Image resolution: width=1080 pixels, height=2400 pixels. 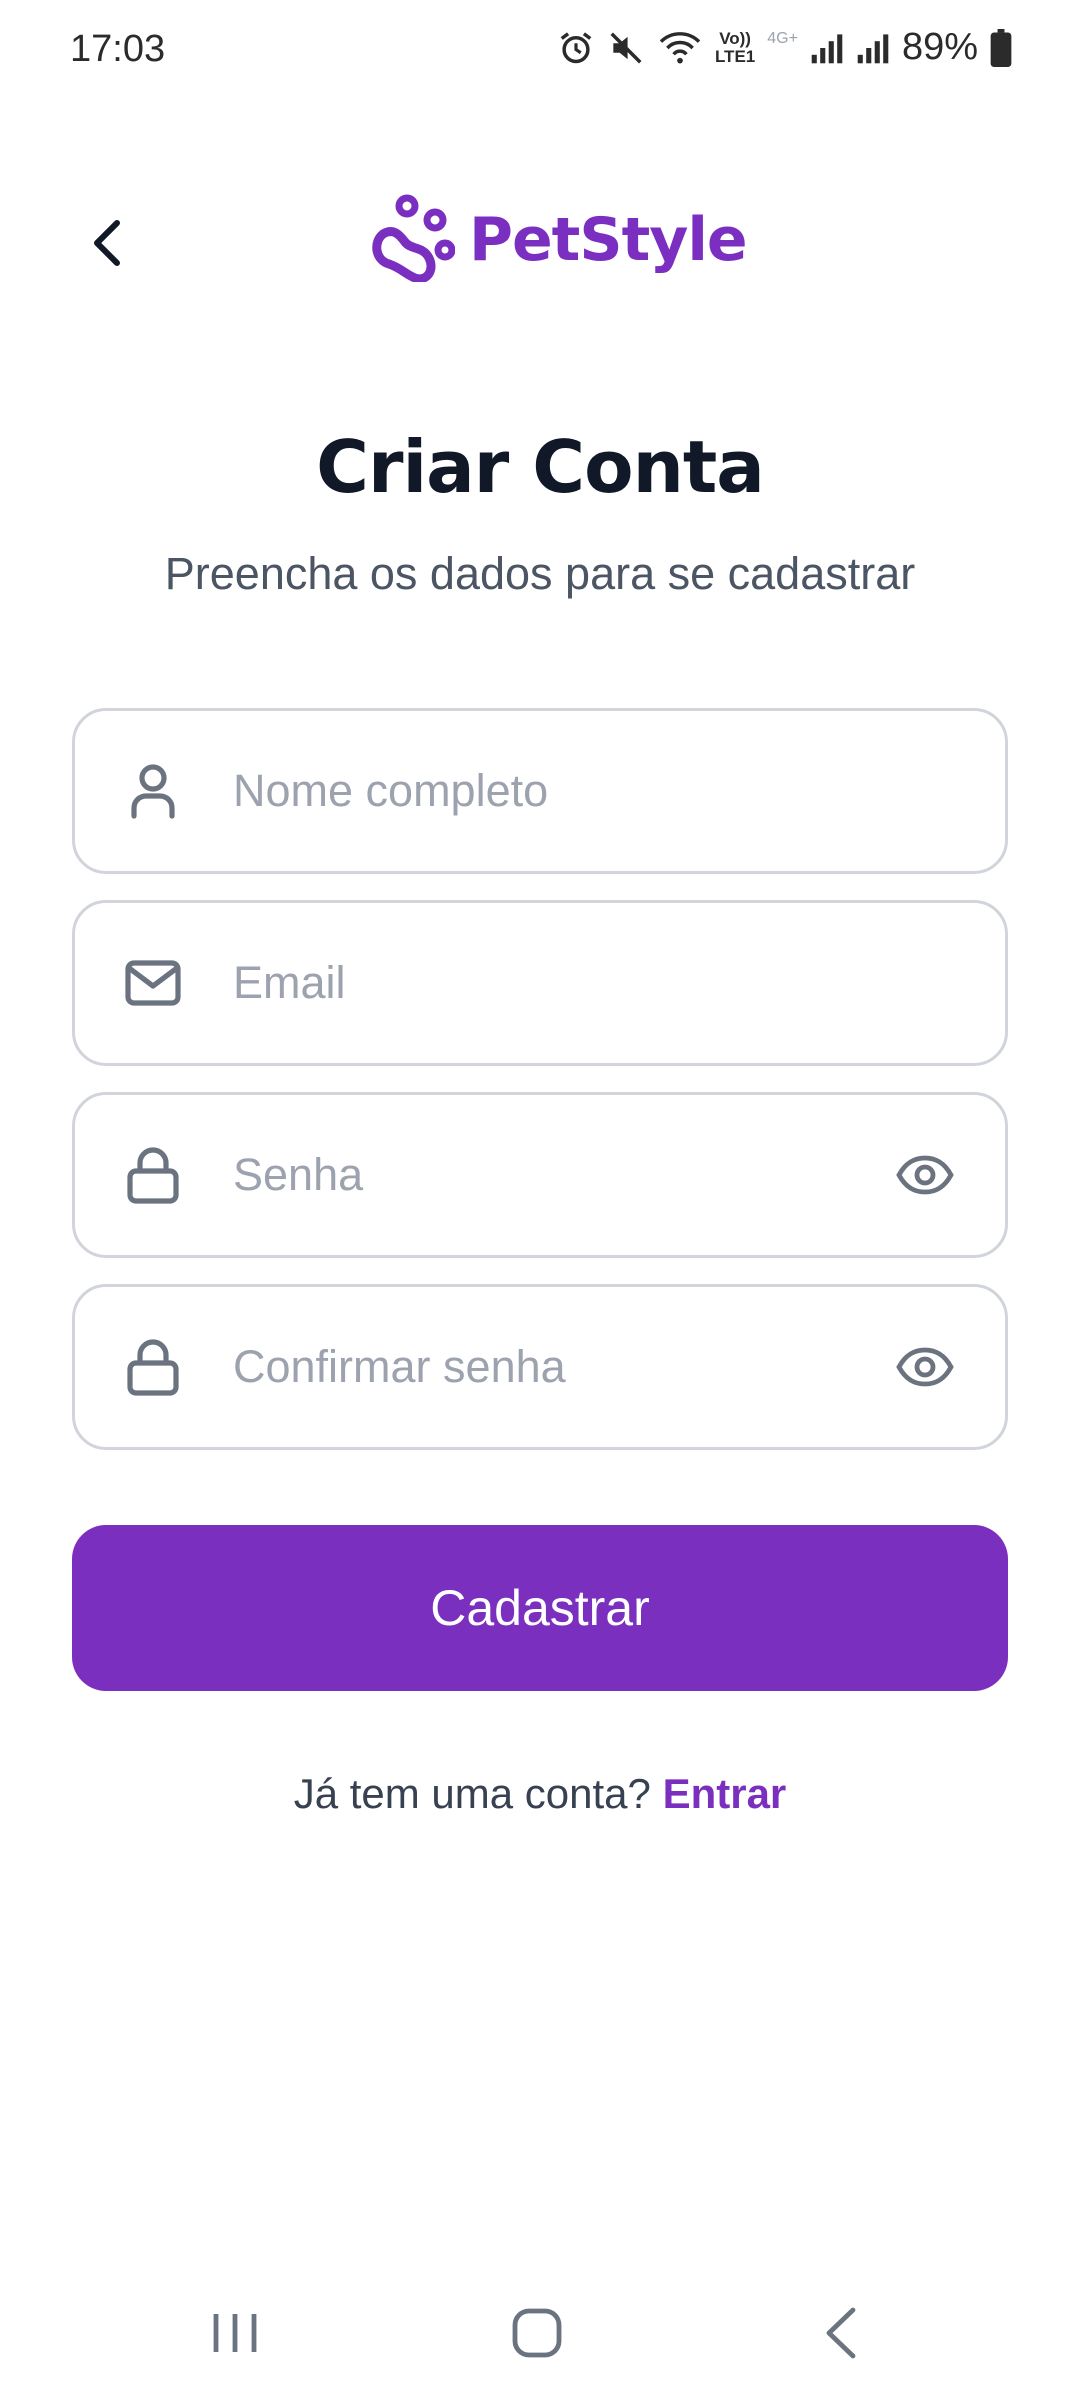 I want to click on system-nav-bar, so click(x=540, y=2335).